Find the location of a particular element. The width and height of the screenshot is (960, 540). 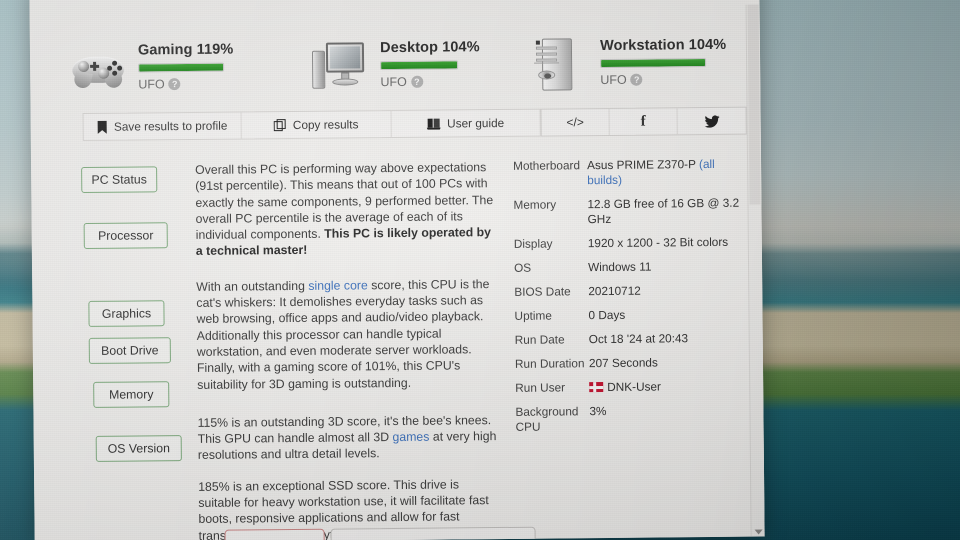

score-card-workstation: Workstation 104% UFO ? is located at coordinates (637, 64).